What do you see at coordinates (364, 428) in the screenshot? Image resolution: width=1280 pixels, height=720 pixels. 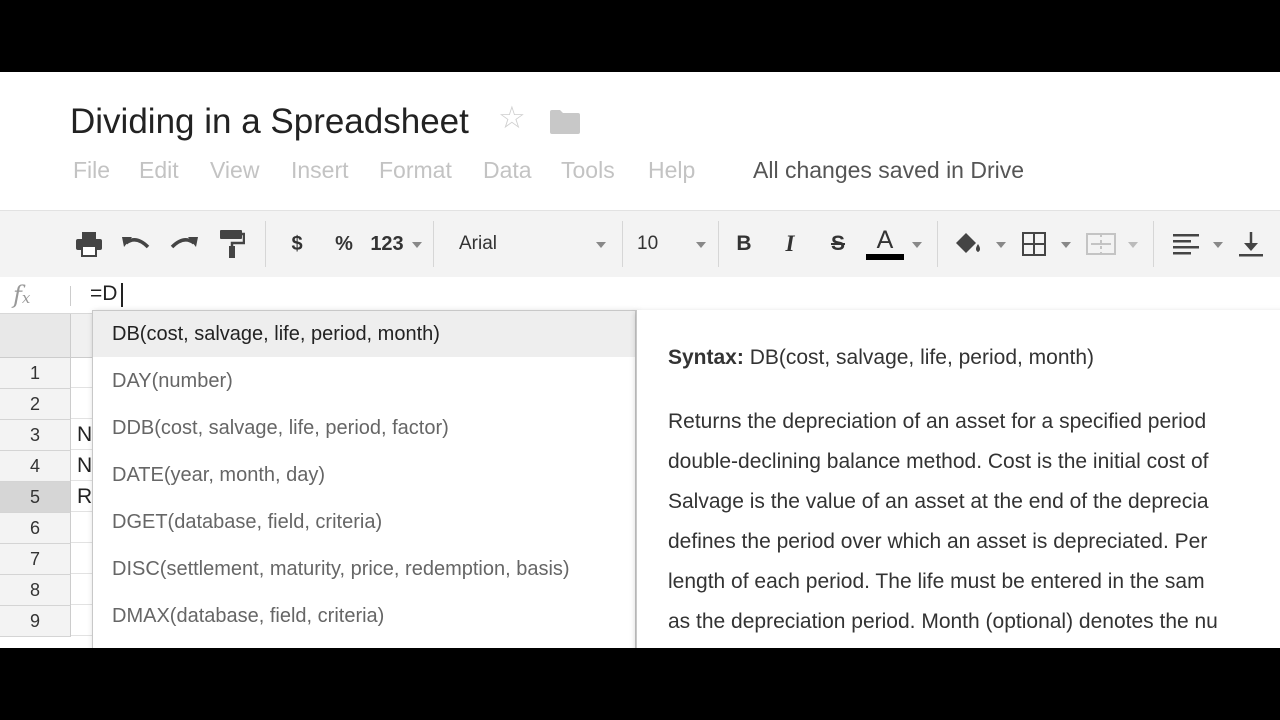 I see `suggestion-item: DDB(cost, salvage, life, period, factor)` at bounding box center [364, 428].